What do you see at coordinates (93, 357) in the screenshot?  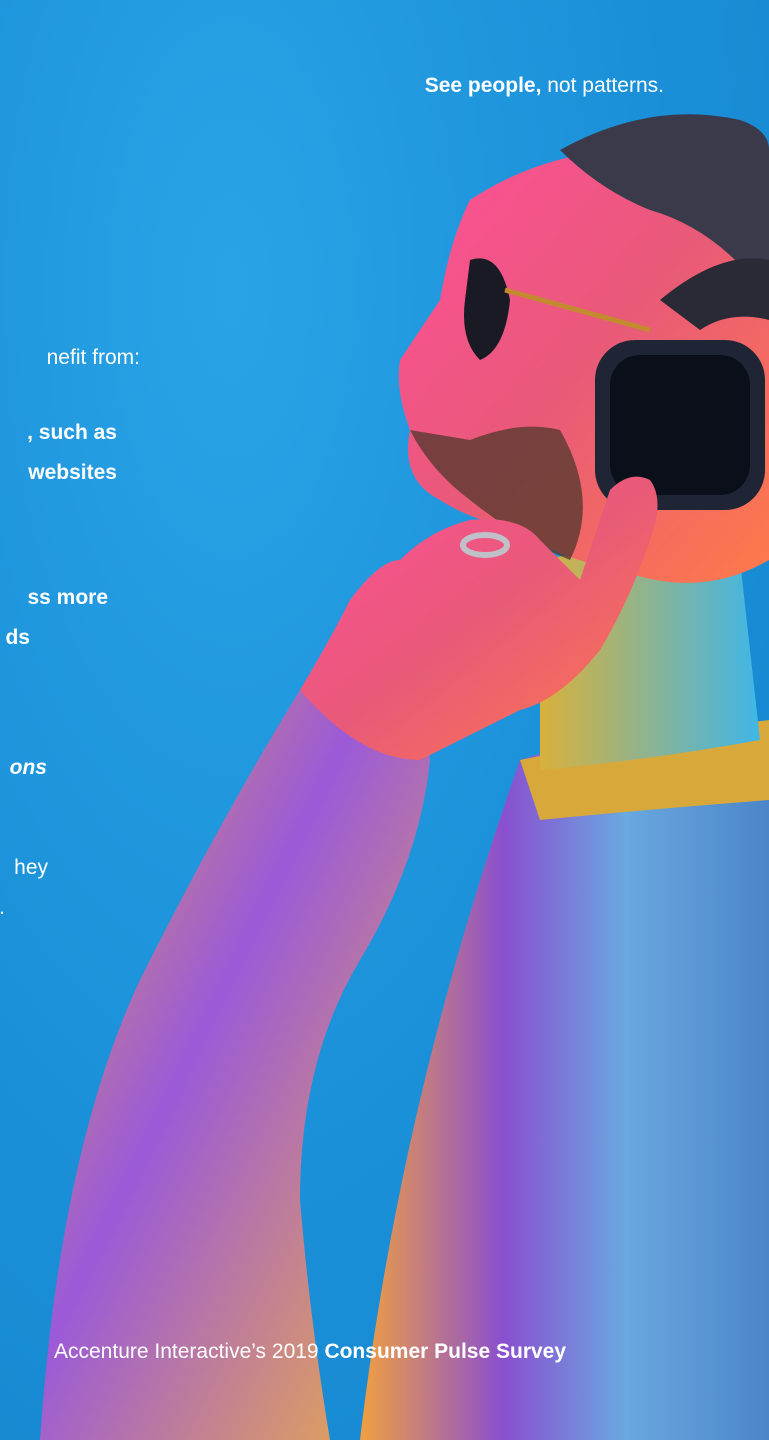 I see `text-line-1: nefit from:` at bounding box center [93, 357].